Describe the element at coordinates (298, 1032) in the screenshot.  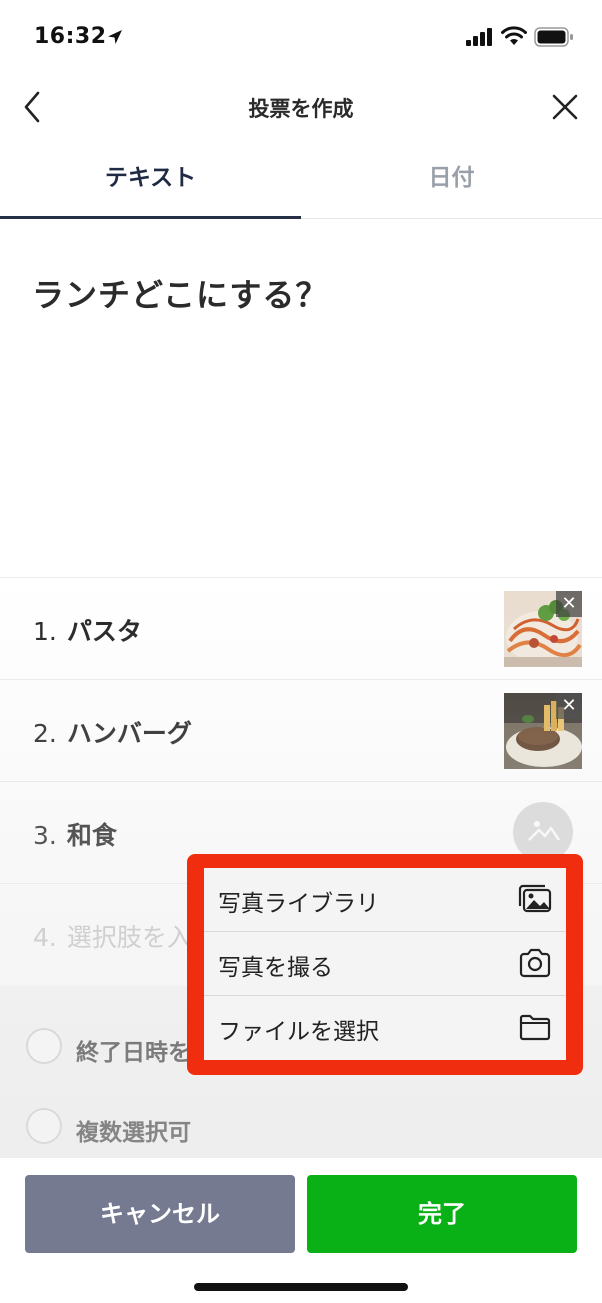
I see `menu-item-label: ファイルを選択` at that location.